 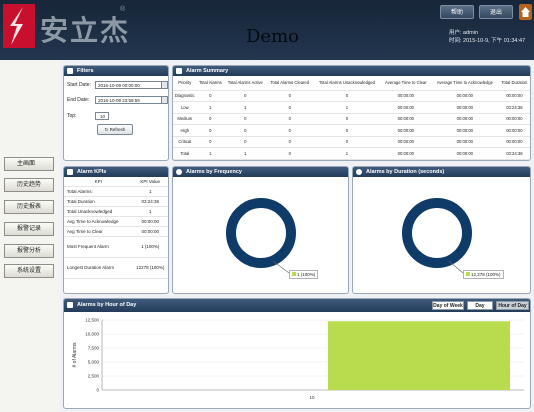 What do you see at coordinates (107, 305) in the screenshot?
I see `hour-title: Alarms by Hour of Day` at bounding box center [107, 305].